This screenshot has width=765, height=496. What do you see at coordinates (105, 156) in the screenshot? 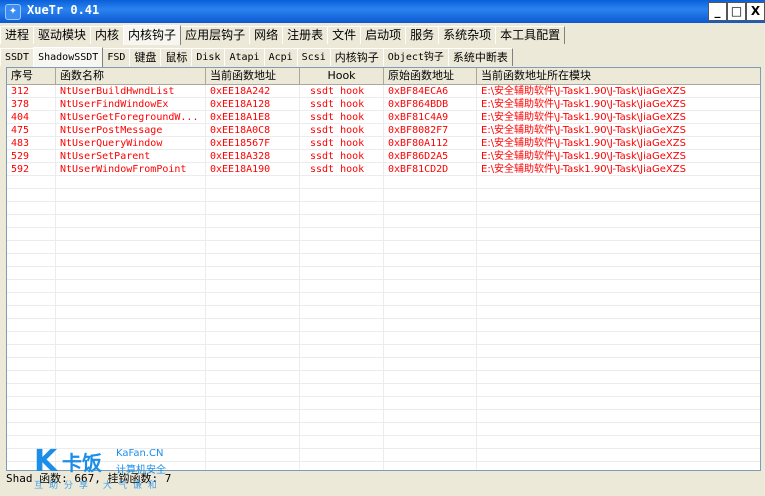
I see `cell-function-name: NtUserSetParent` at bounding box center [105, 156].